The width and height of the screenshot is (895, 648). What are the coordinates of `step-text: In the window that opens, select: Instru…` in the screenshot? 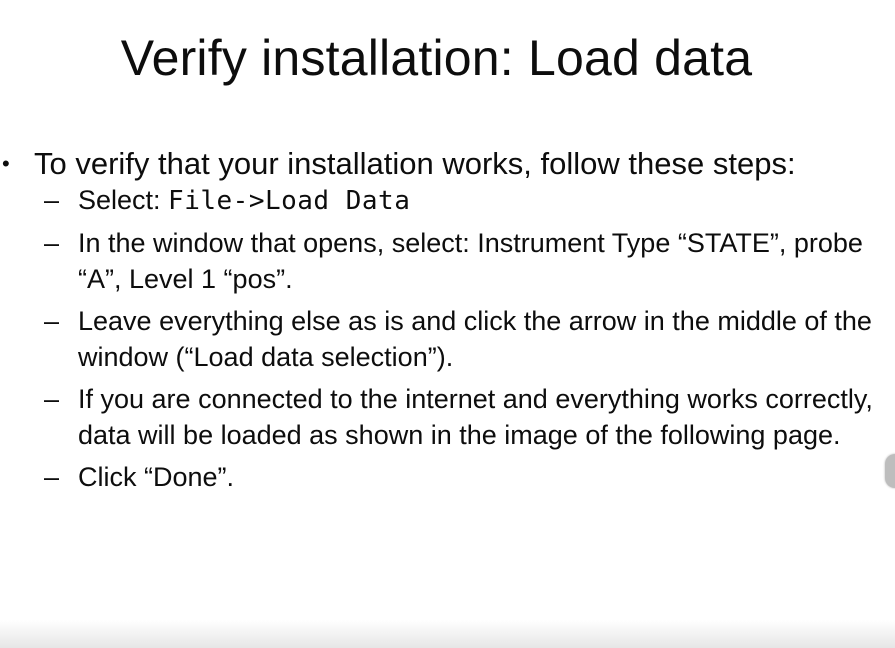 It's located at (470, 261).